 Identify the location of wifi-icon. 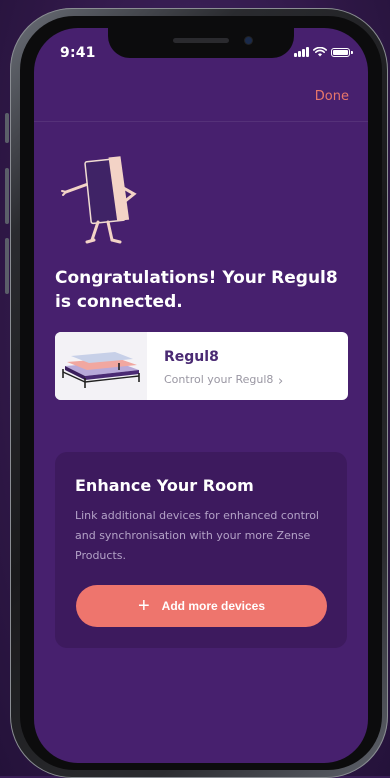
(320, 52).